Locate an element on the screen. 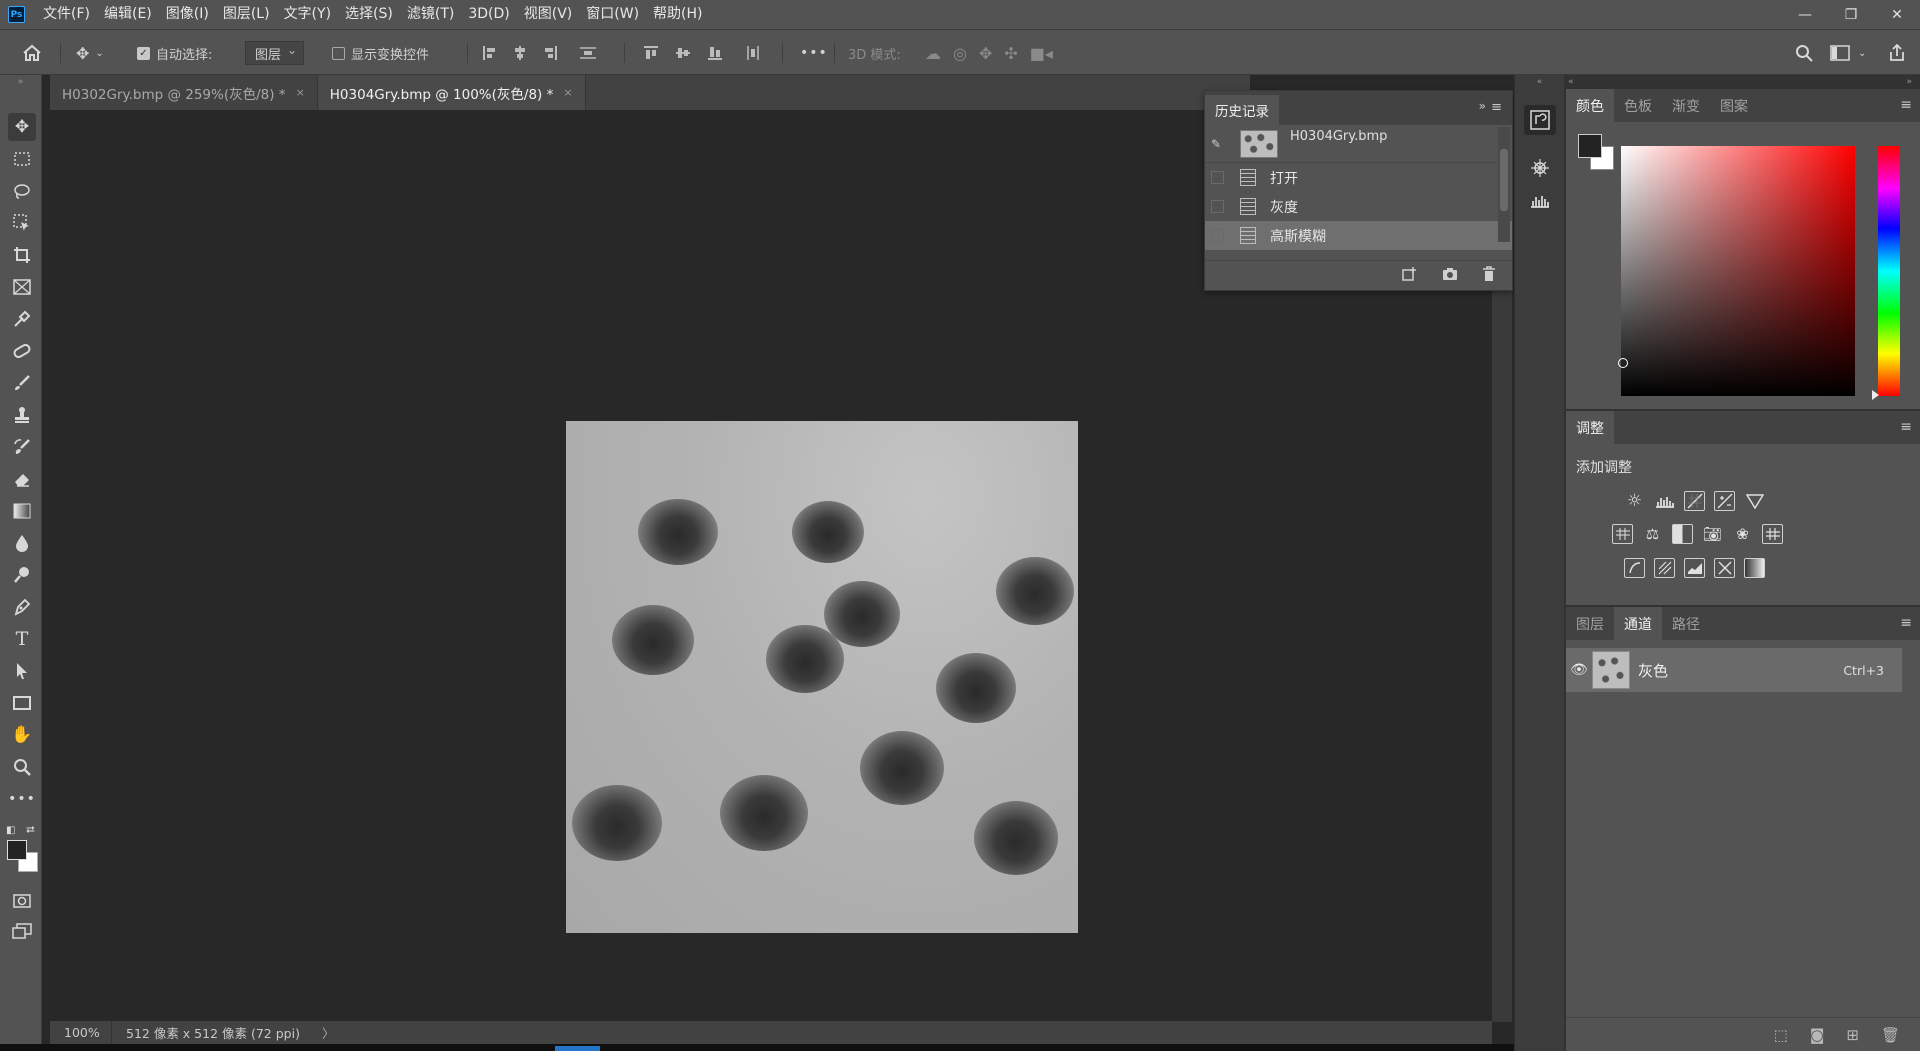 The width and height of the screenshot is (1920, 1051). saturation-value-field is located at coordinates (1736, 271).